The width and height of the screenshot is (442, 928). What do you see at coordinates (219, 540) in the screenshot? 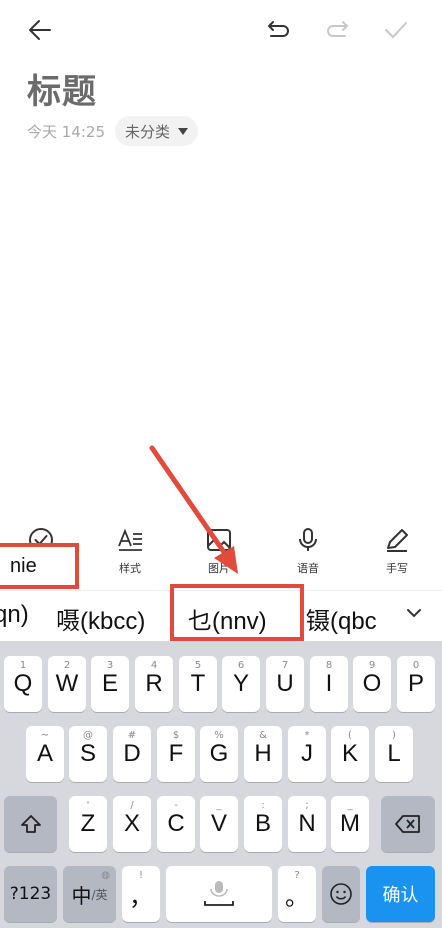
I see `image-icon` at bounding box center [219, 540].